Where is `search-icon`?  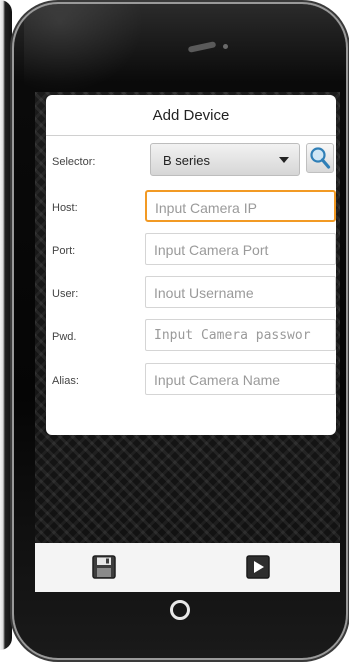 search-icon is located at coordinates (320, 158).